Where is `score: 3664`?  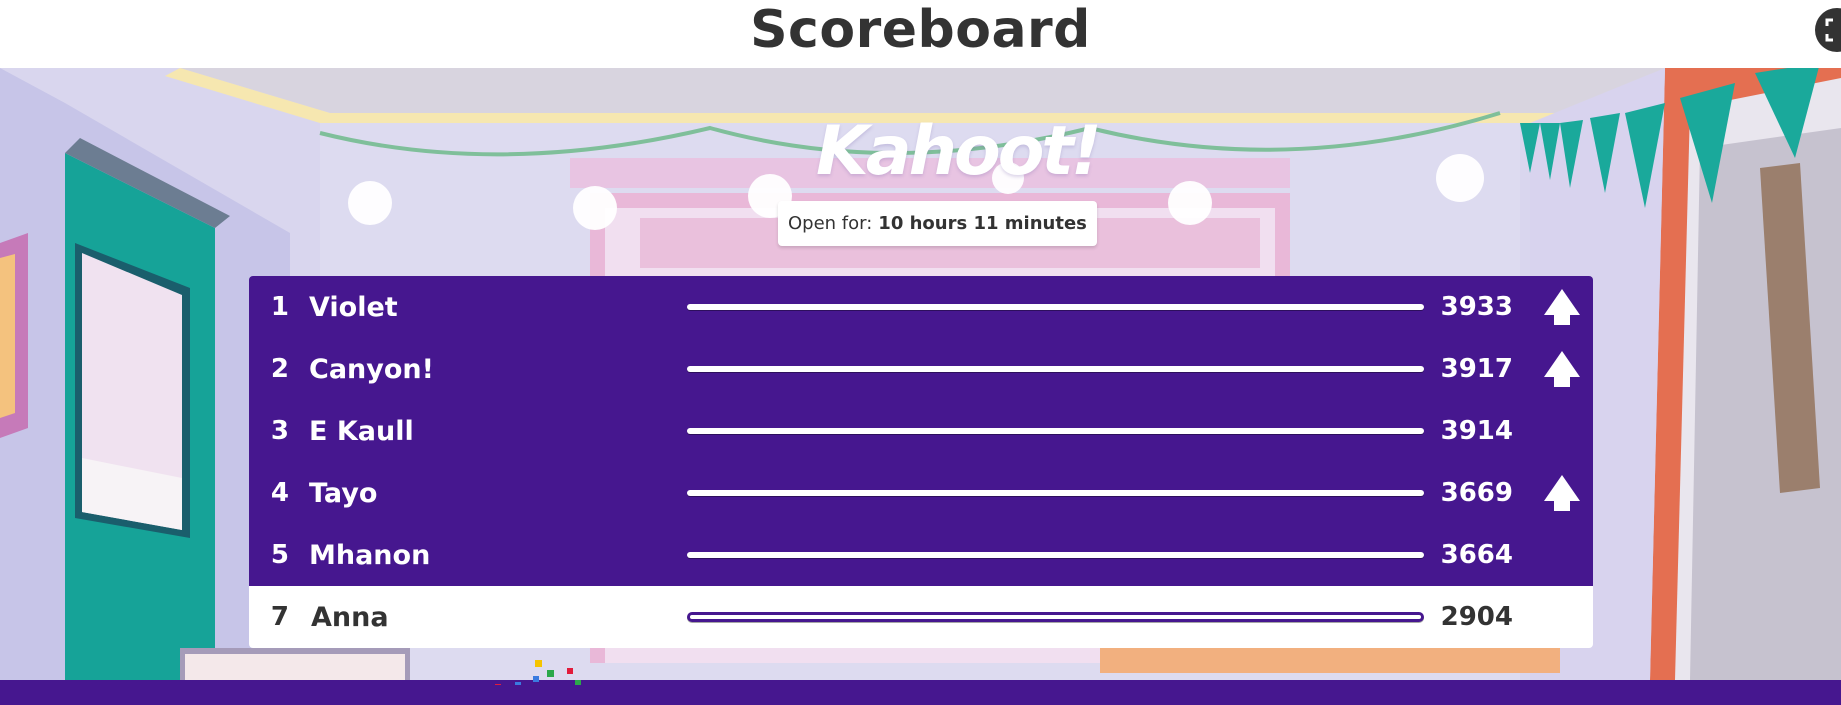 score: 3664 is located at coordinates (1476, 555).